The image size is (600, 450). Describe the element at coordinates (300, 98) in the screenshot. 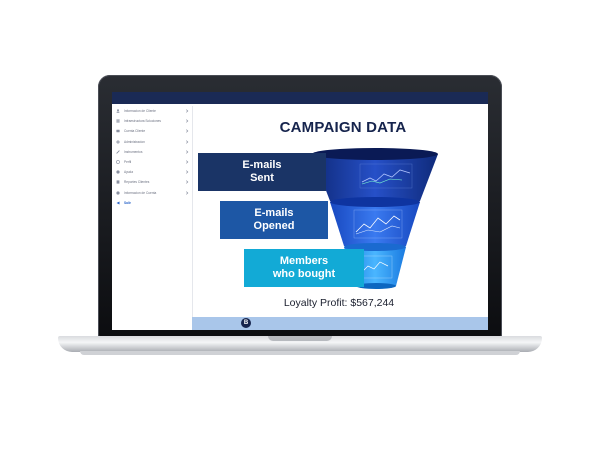

I see `top-bar` at that location.